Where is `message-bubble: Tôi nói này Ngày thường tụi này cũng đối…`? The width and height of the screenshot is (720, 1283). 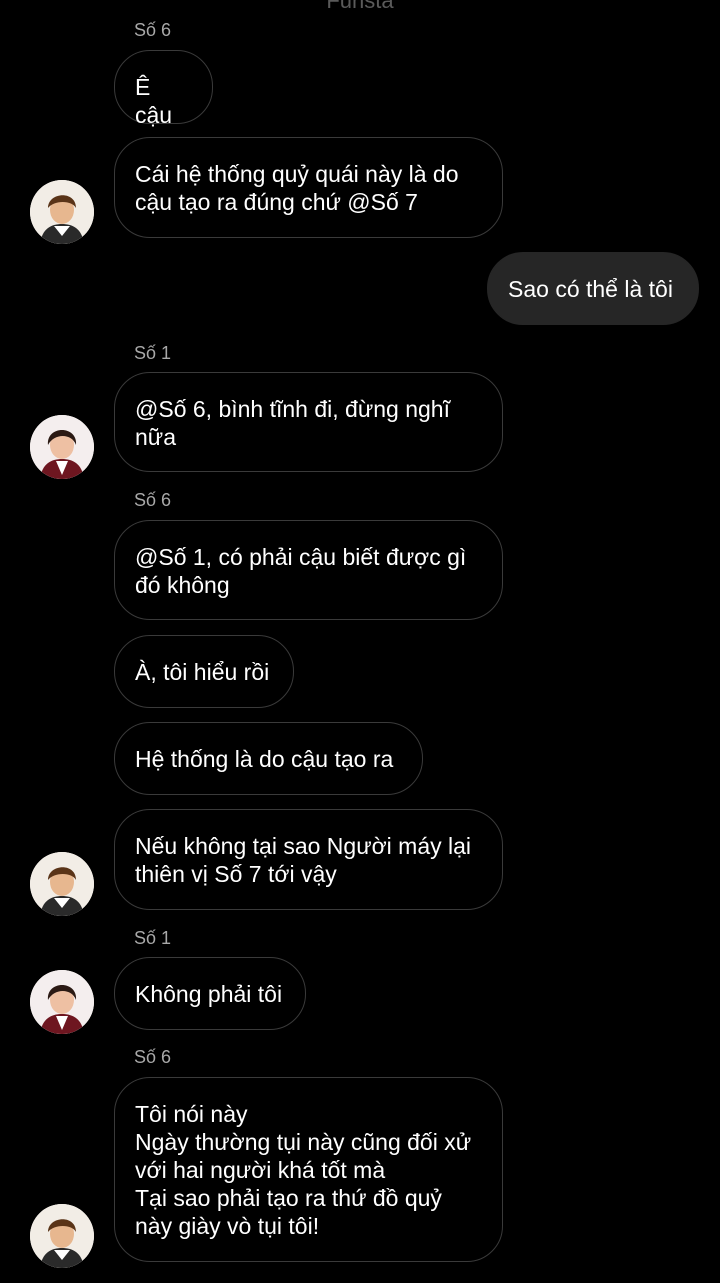 message-bubble: Tôi nói này Ngày thường tụi này cũng đối… is located at coordinates (308, 1169).